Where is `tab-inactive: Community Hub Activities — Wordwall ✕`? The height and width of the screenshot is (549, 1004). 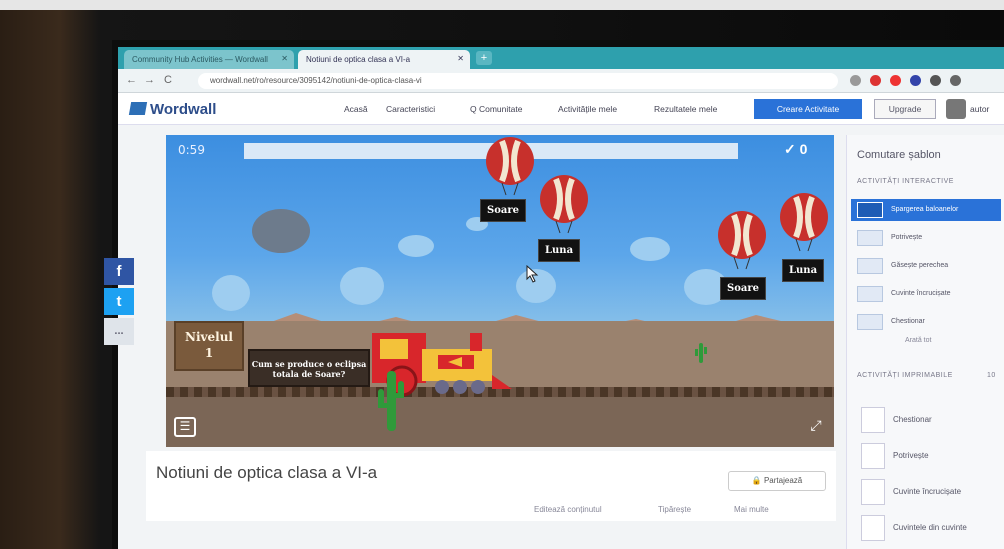
tab-inactive: Community Hub Activities — Wordwall ✕ is located at coordinates (209, 59).